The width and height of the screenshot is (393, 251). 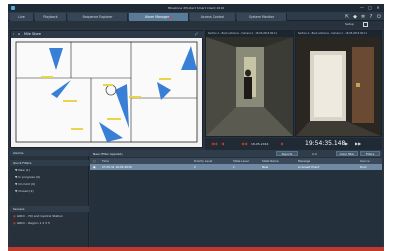 What do you see at coordinates (244, 143) in the screenshot?
I see `rewind-icon: ◀◀` at bounding box center [244, 143].